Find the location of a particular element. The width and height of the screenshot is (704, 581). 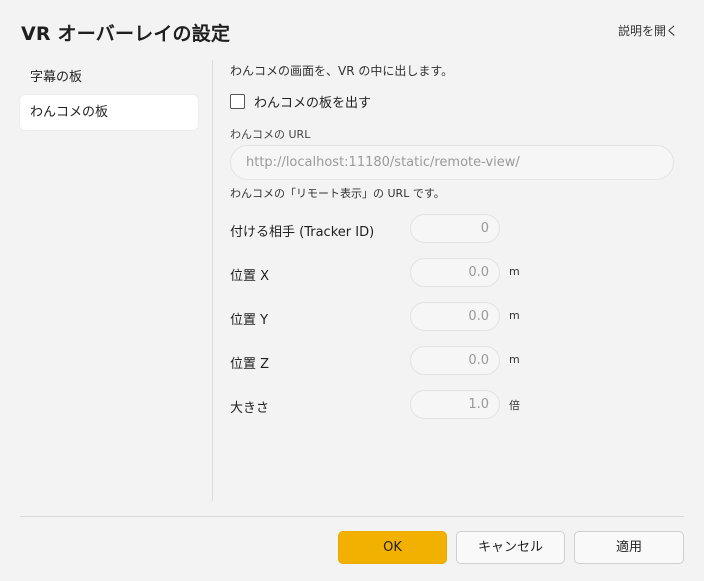

tracker-row: 付ける相手 (Tracker ID) 0 is located at coordinates (455, 229).